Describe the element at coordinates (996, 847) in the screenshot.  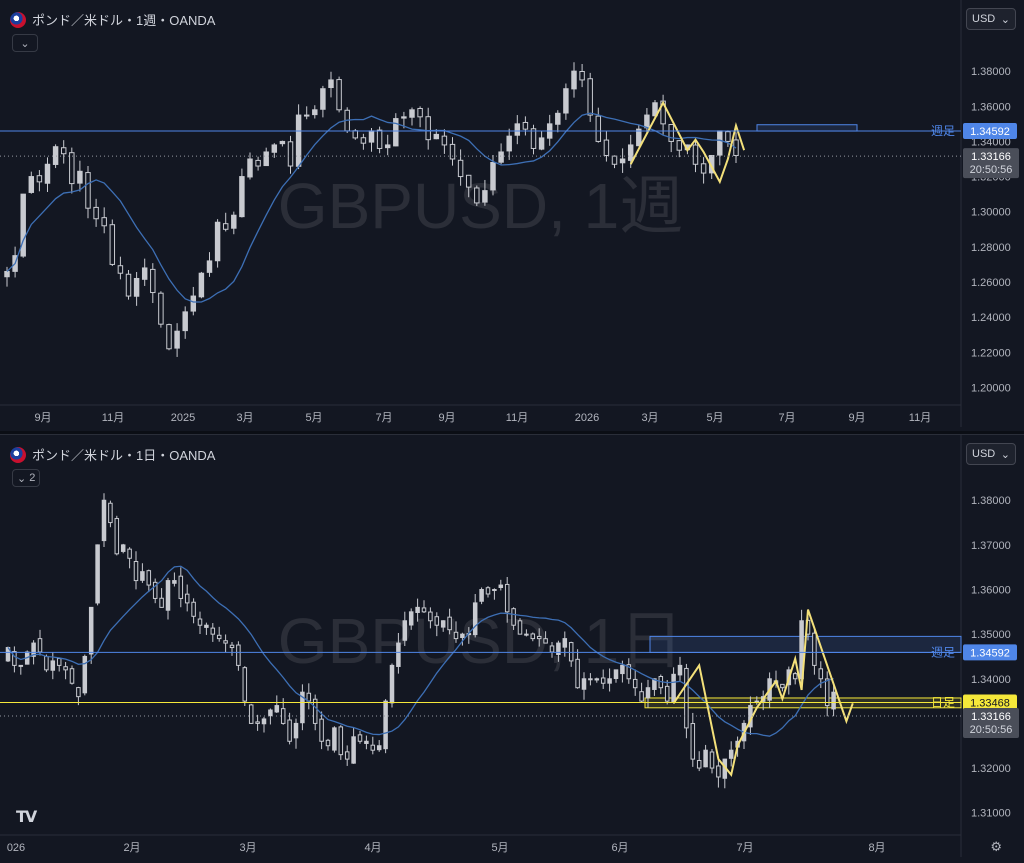
I see `gear-icon: ⚙` at that location.